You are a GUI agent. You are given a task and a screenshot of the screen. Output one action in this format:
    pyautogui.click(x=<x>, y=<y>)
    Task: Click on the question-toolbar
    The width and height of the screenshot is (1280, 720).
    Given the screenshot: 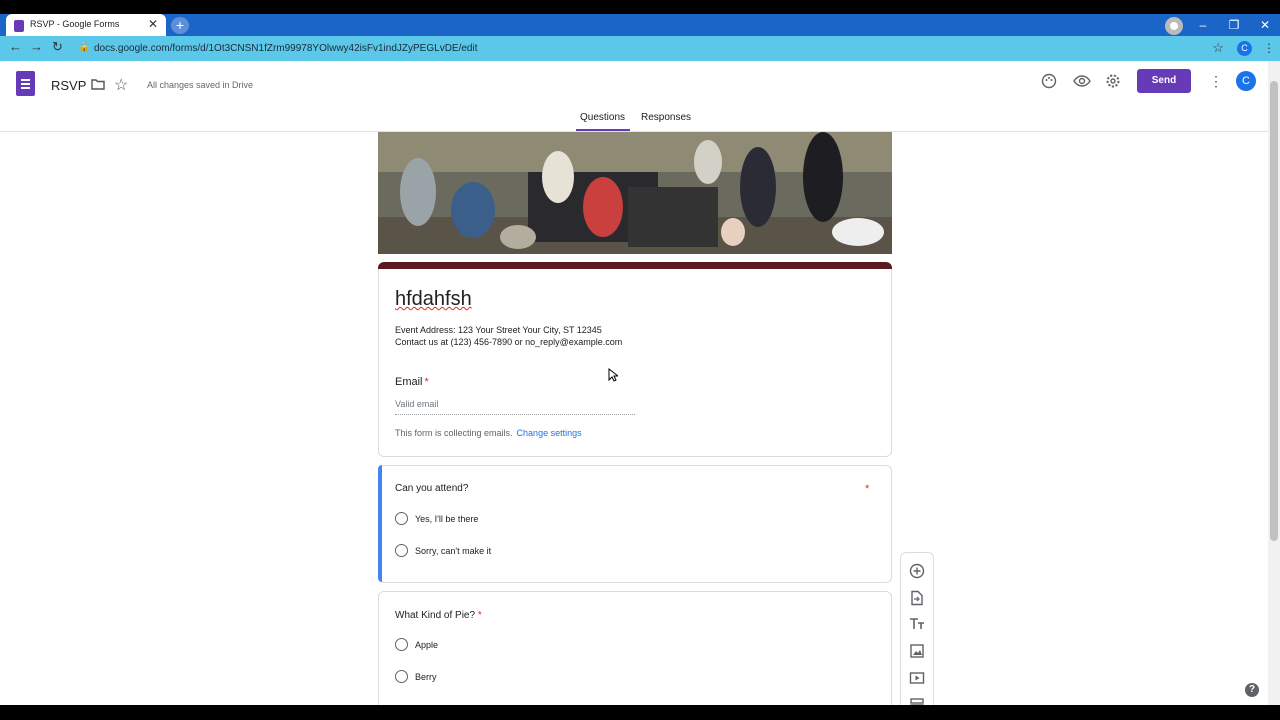 What is the action you would take?
    pyautogui.click(x=917, y=628)
    